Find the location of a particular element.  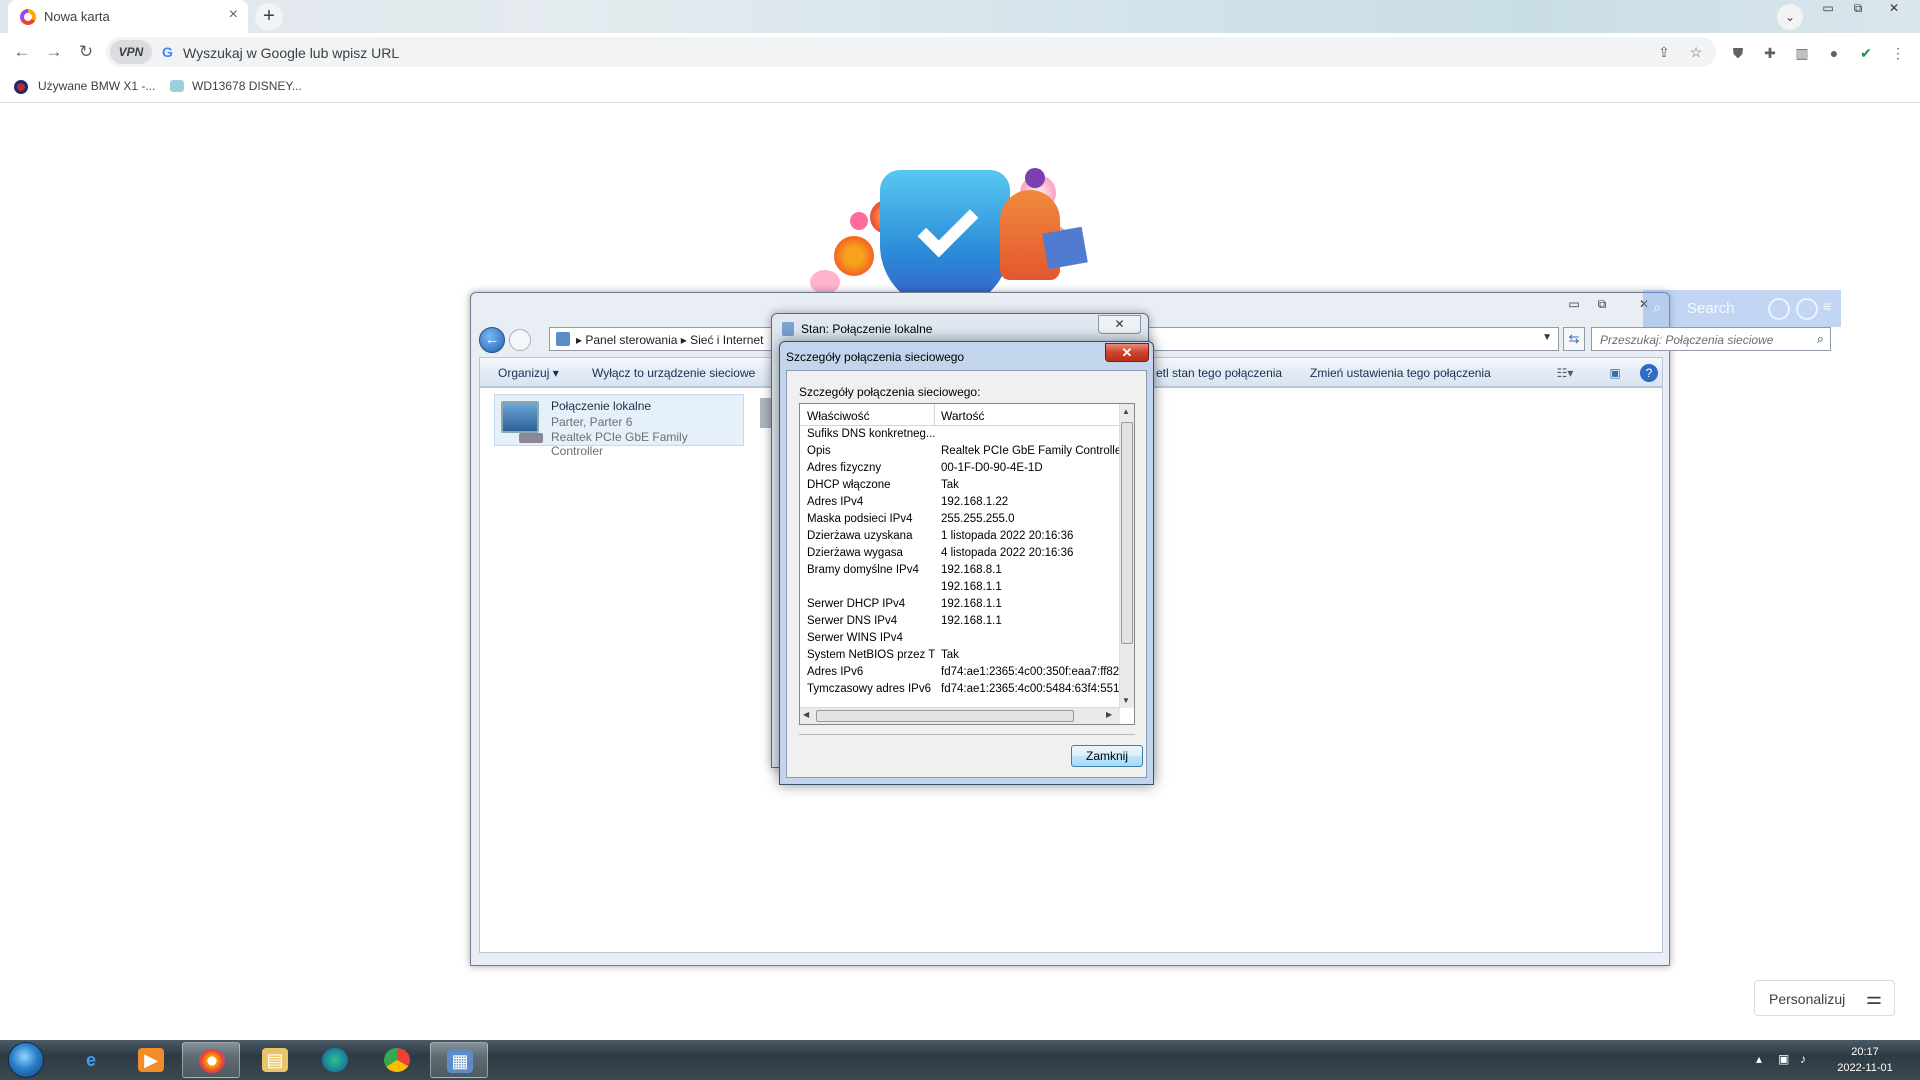

breadcrumb: ▸ Panel sterowania ▸ Sieć i Internet is located at coordinates (669, 340).